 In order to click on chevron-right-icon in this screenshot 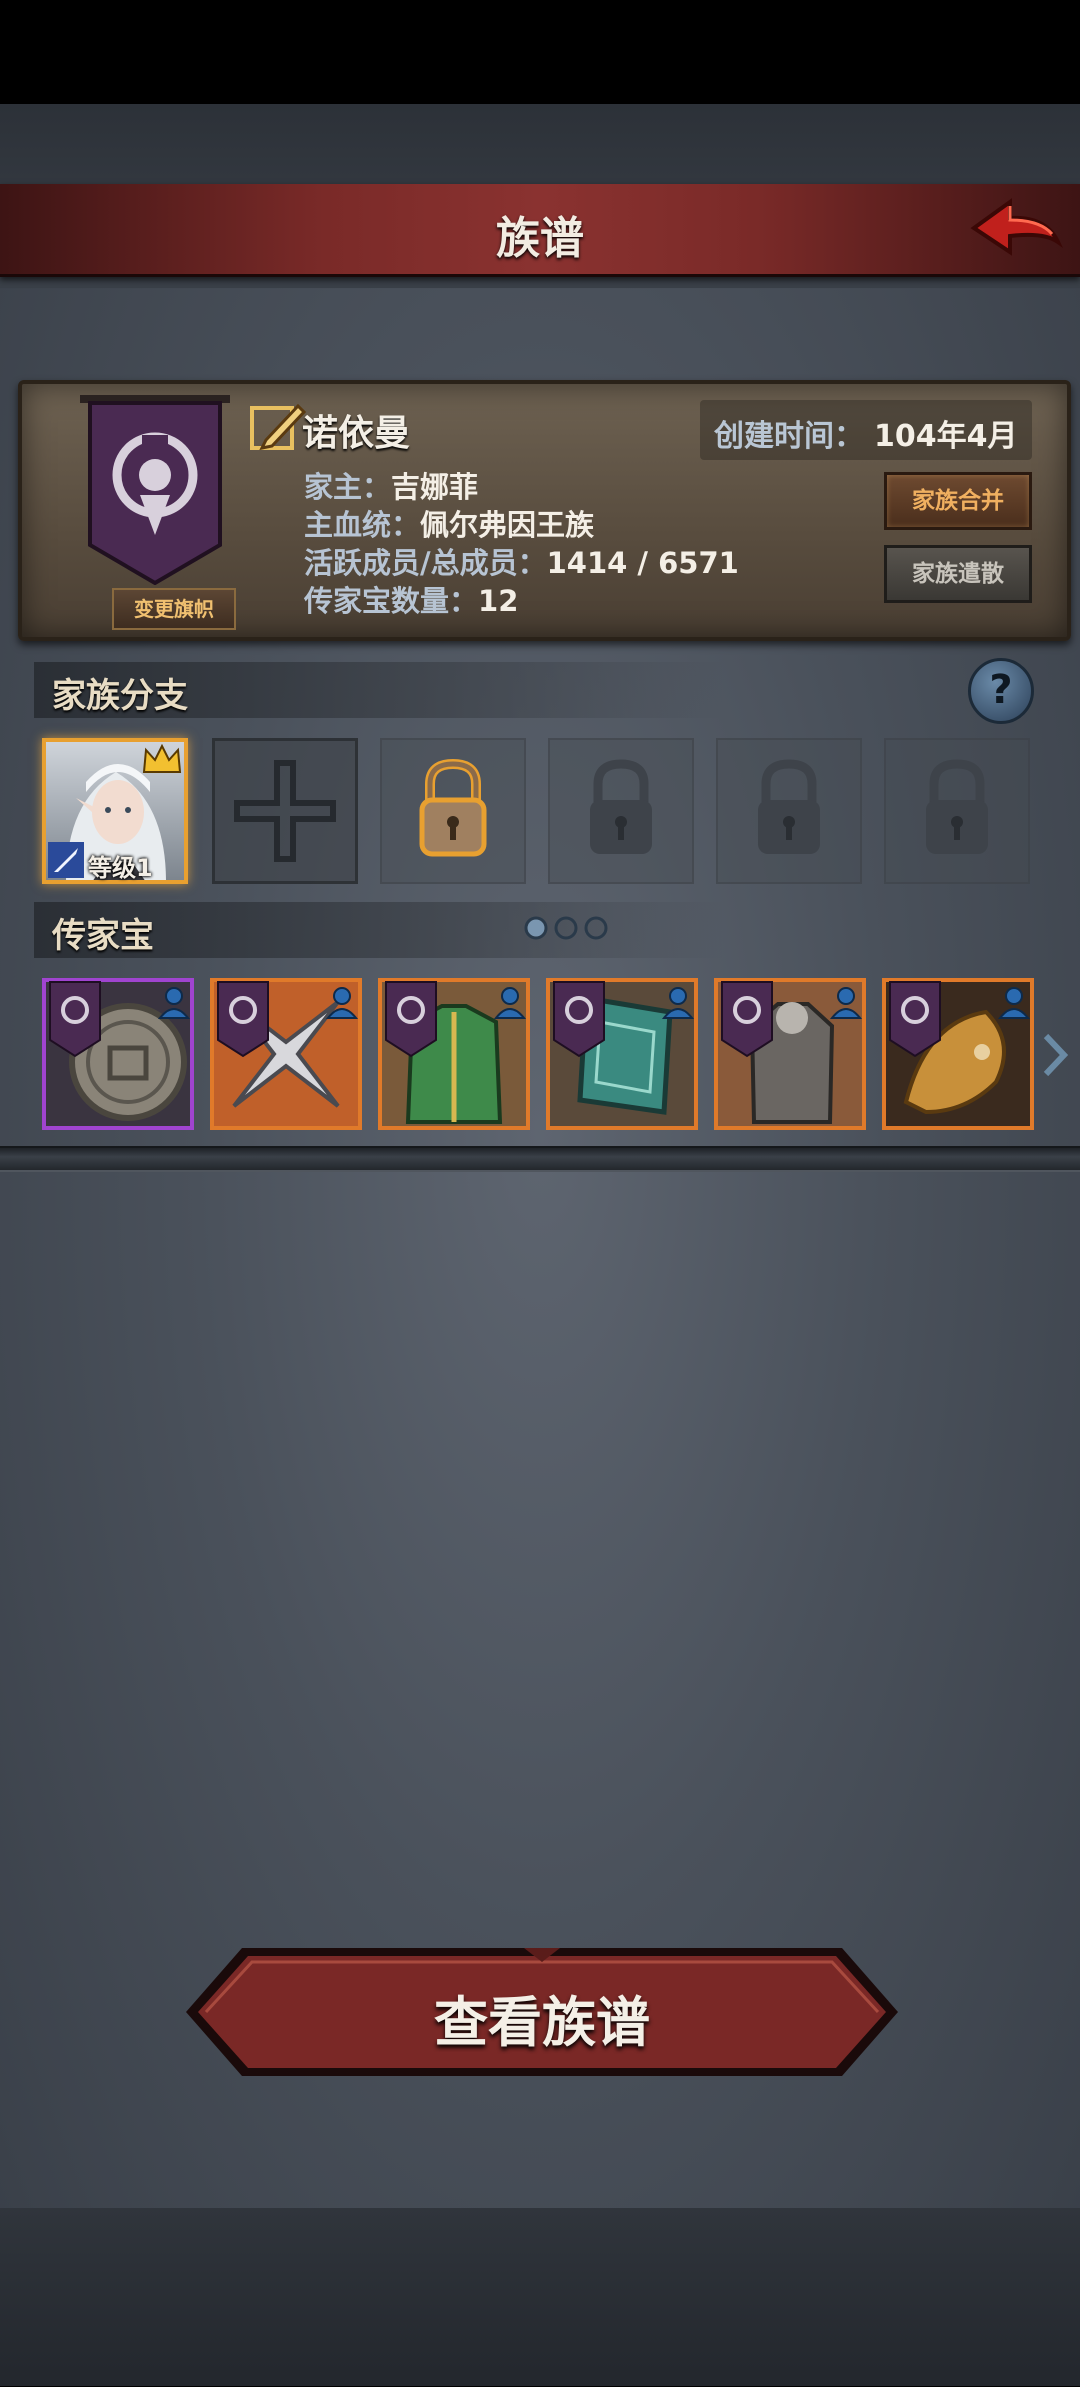, I will do `click(1055, 1055)`.